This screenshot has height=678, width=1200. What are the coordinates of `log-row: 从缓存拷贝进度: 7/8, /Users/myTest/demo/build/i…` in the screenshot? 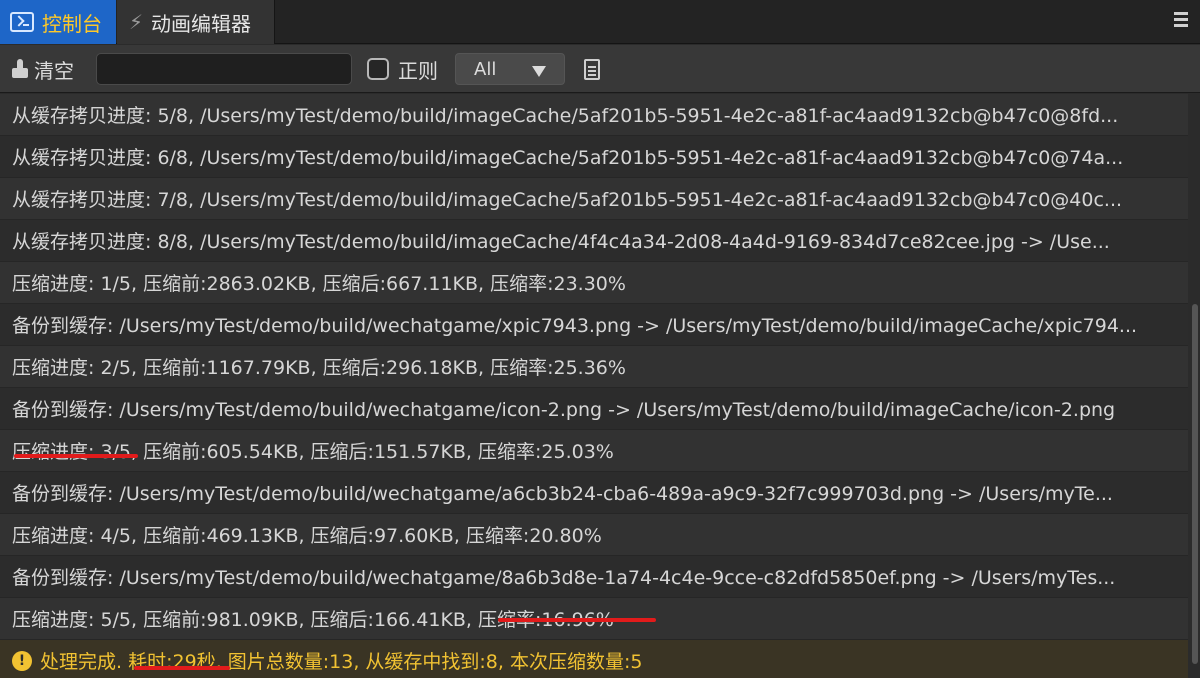 It's located at (594, 199).